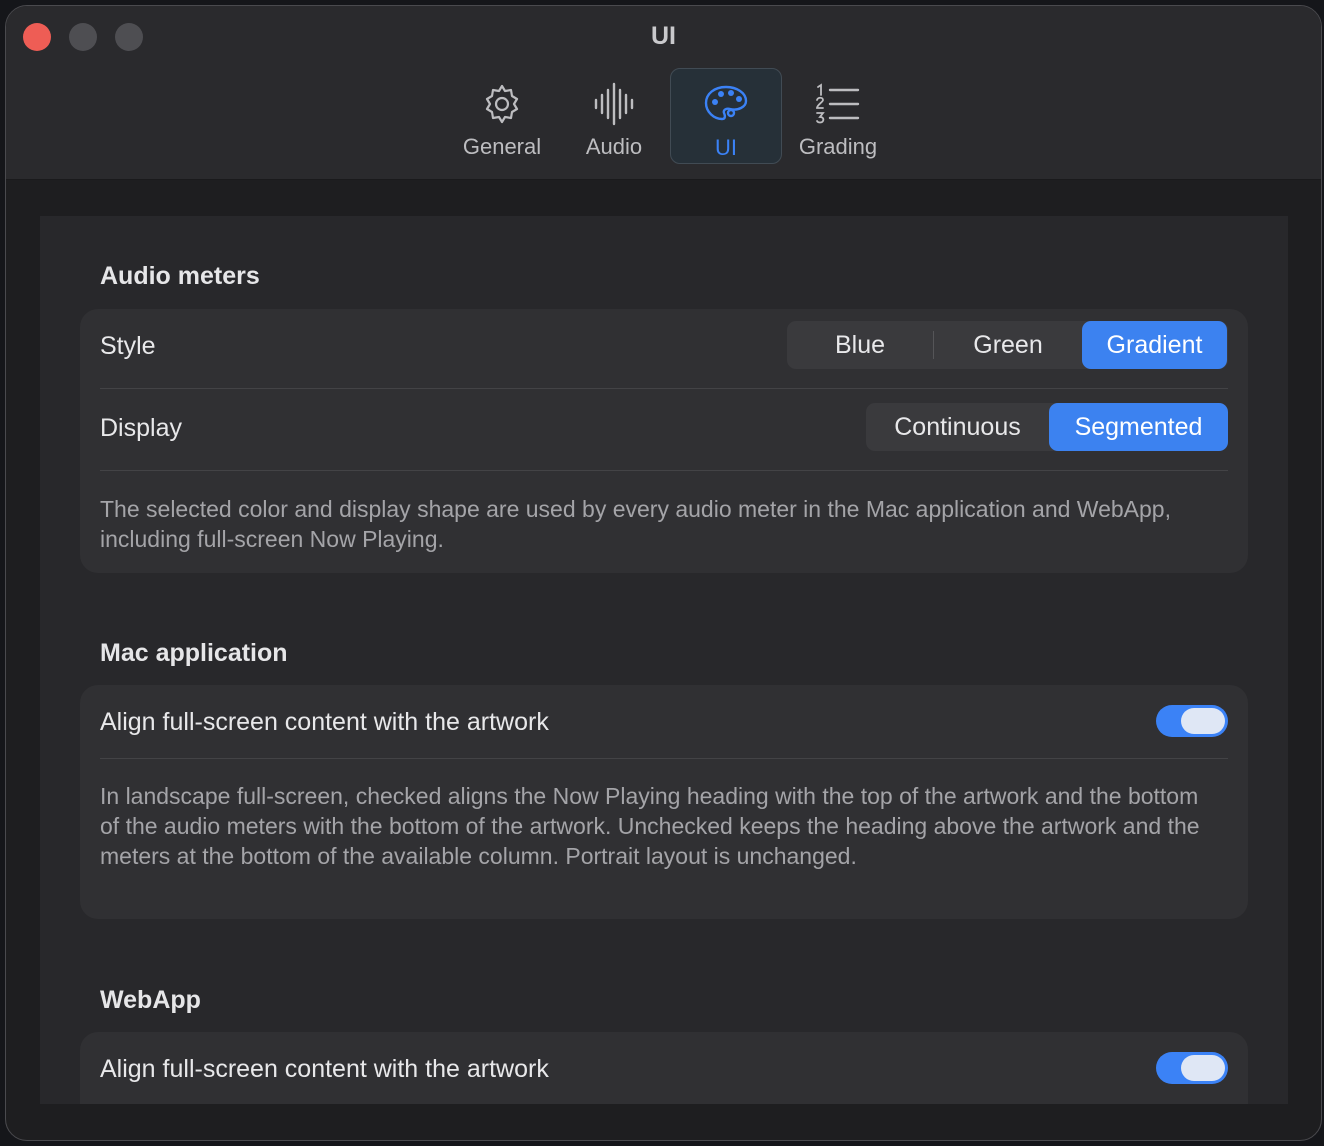 Image resolution: width=1324 pixels, height=1146 pixels. What do you see at coordinates (860, 345) in the screenshot?
I see `style-option-blue: Blue` at bounding box center [860, 345].